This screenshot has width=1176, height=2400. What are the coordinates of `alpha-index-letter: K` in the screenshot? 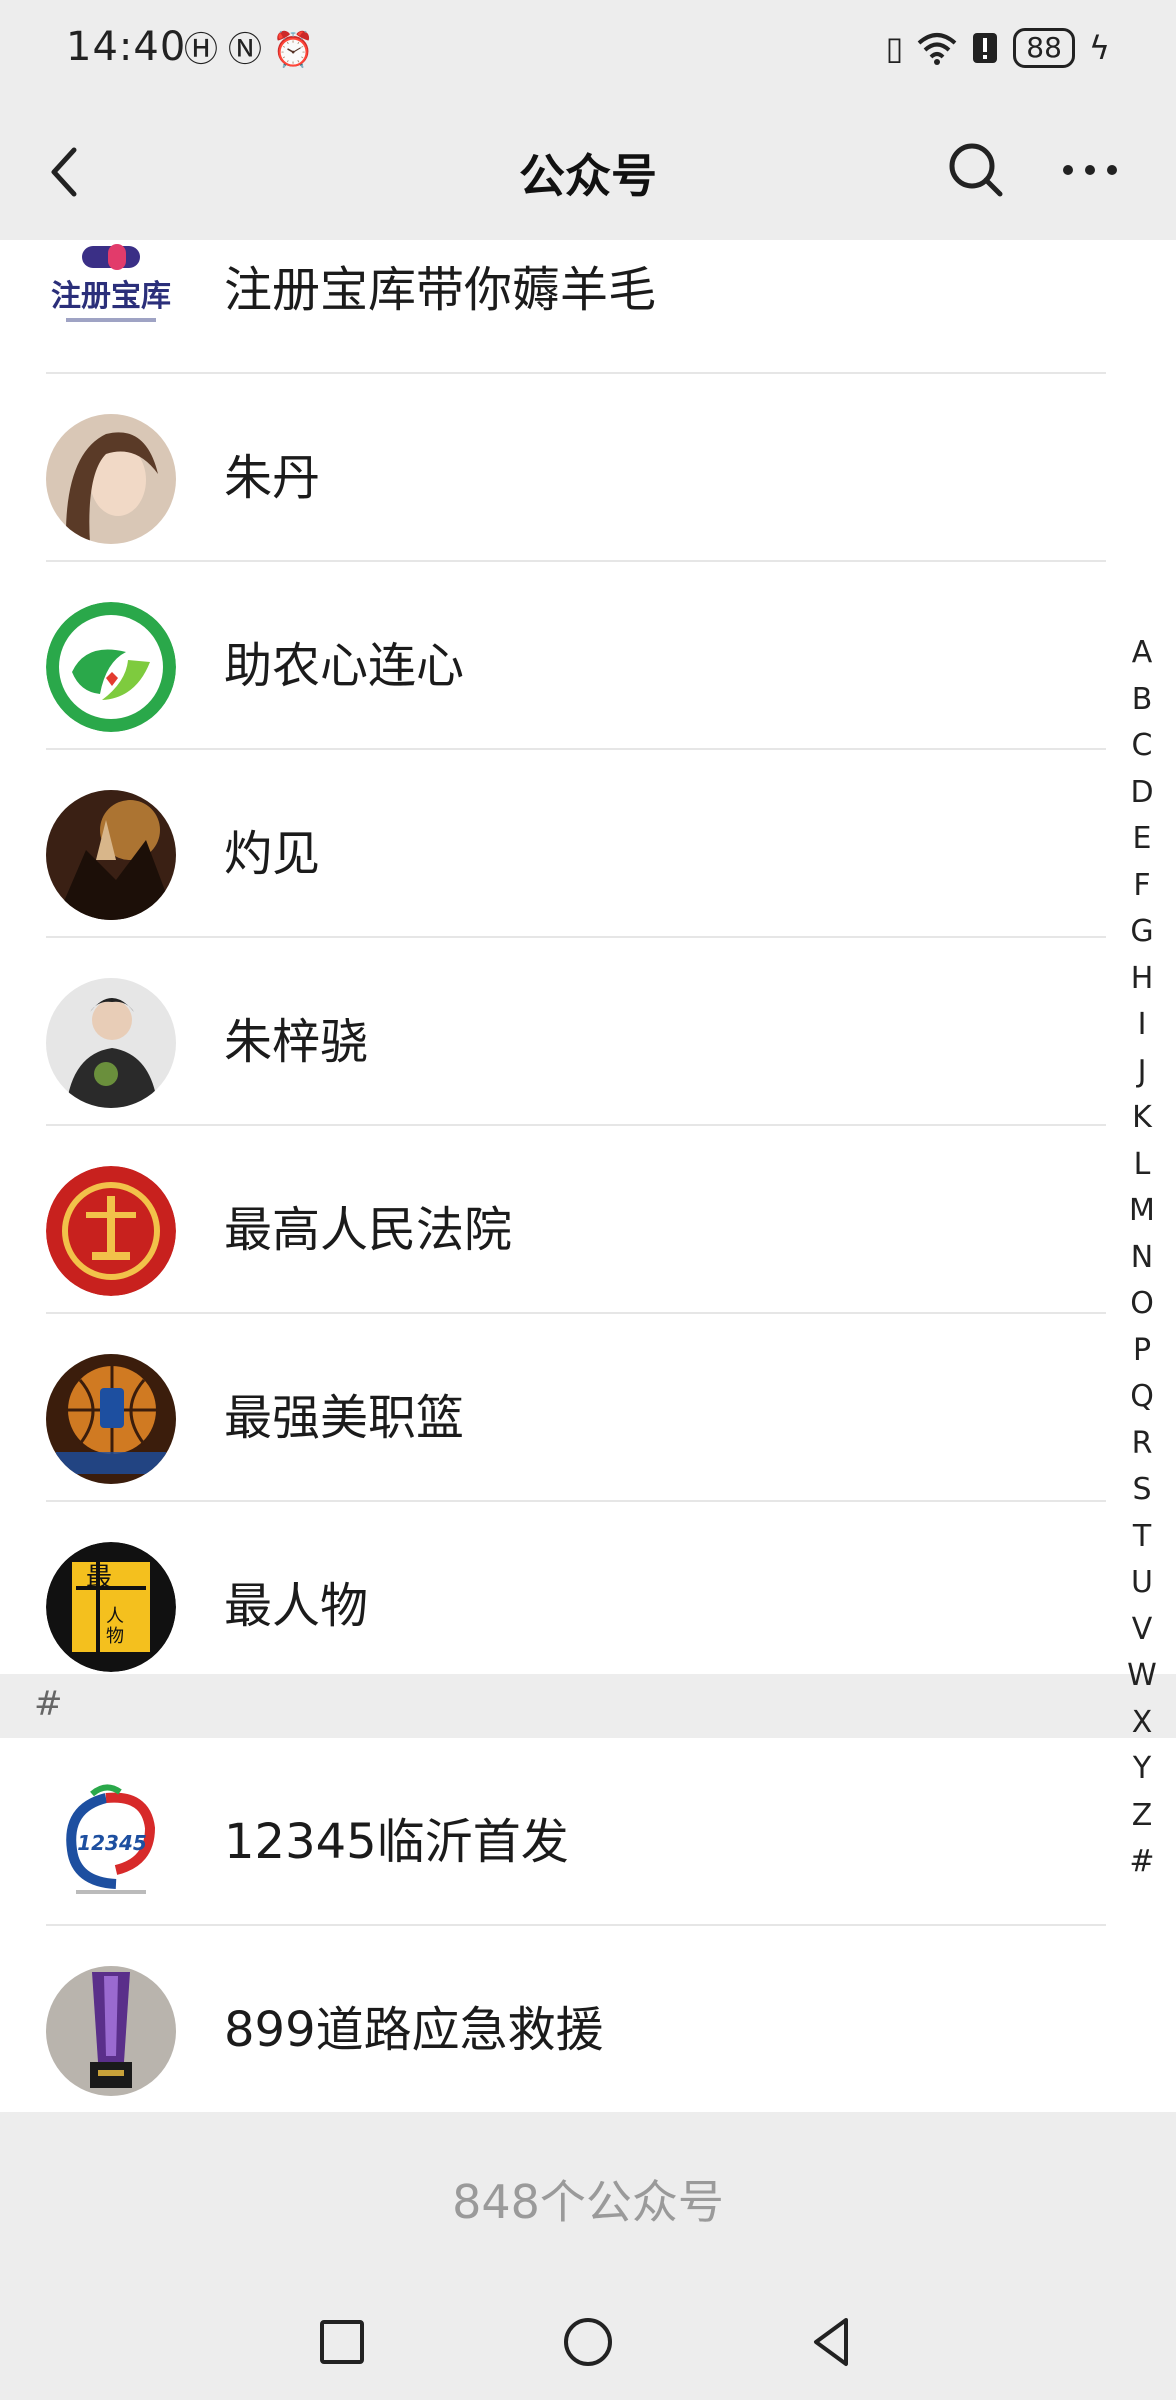 It's located at (1142, 1118).